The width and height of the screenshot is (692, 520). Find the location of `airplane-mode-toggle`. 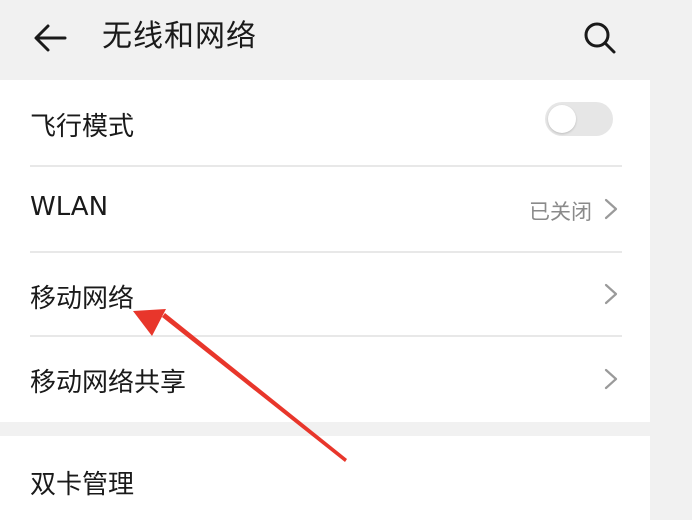

airplane-mode-toggle is located at coordinates (579, 119).